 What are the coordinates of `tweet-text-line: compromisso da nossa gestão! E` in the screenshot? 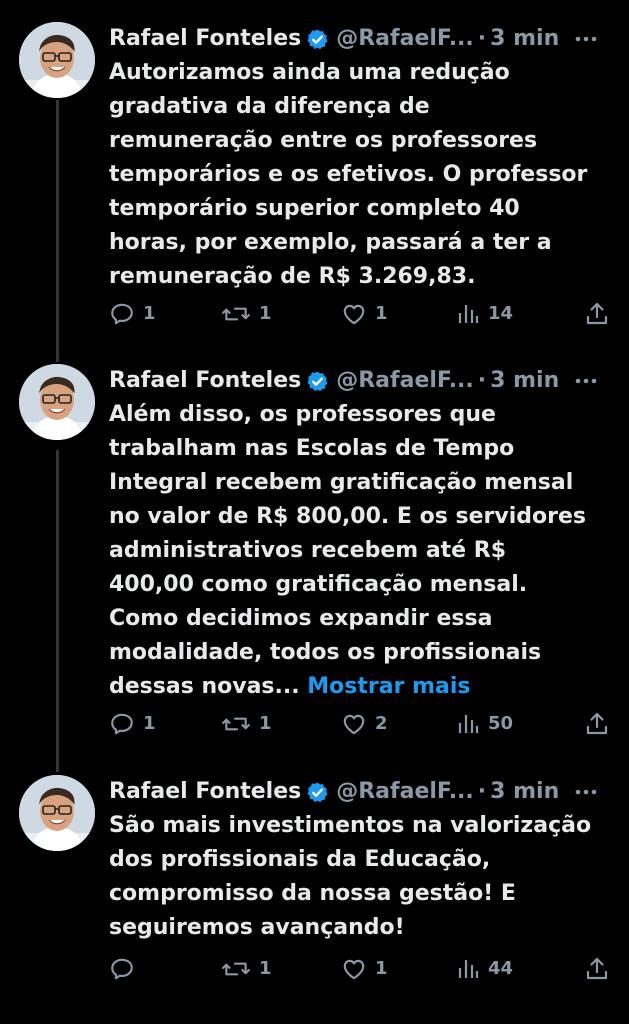 It's located at (312, 893).